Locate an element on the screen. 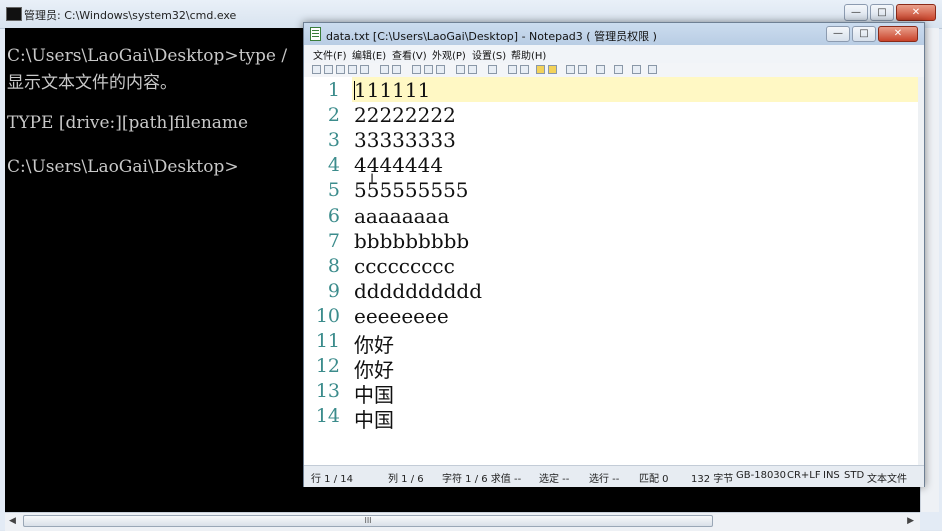  editor-line-text: dddddddddd is located at coordinates (418, 290).